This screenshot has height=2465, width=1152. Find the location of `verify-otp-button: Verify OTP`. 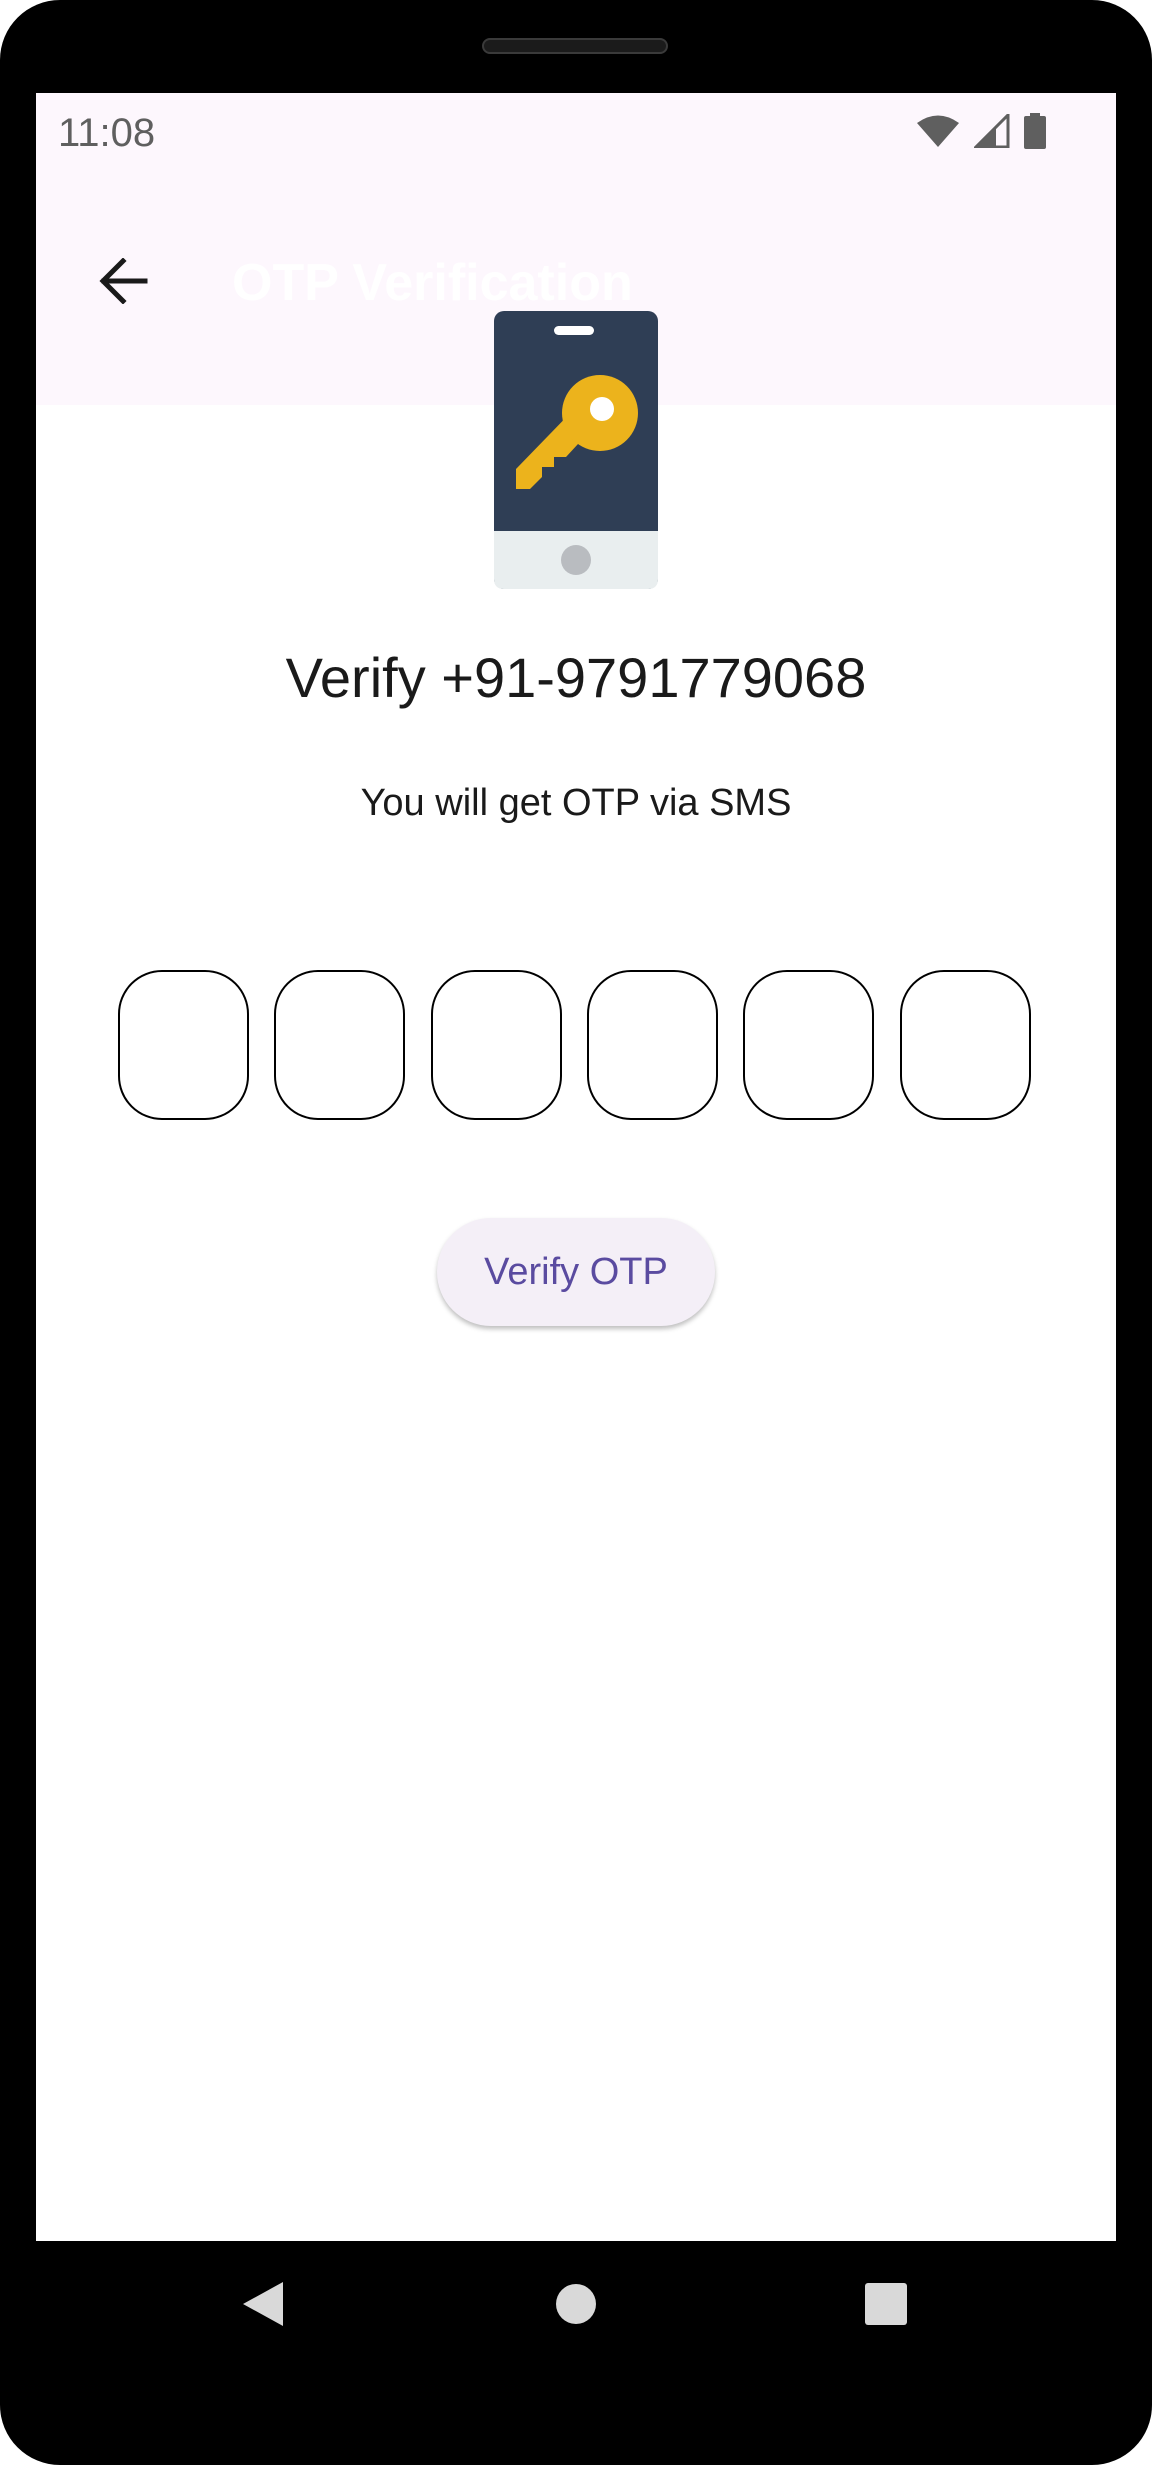

verify-otp-button: Verify OTP is located at coordinates (576, 1272).